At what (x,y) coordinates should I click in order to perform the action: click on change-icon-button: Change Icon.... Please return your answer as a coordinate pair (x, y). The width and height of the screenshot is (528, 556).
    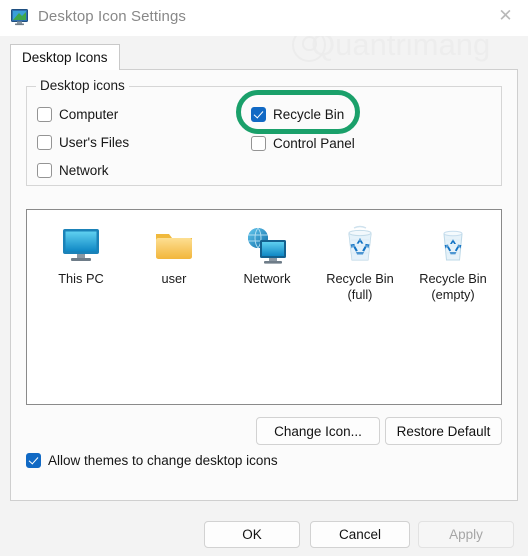
    Looking at the image, I should click on (318, 431).